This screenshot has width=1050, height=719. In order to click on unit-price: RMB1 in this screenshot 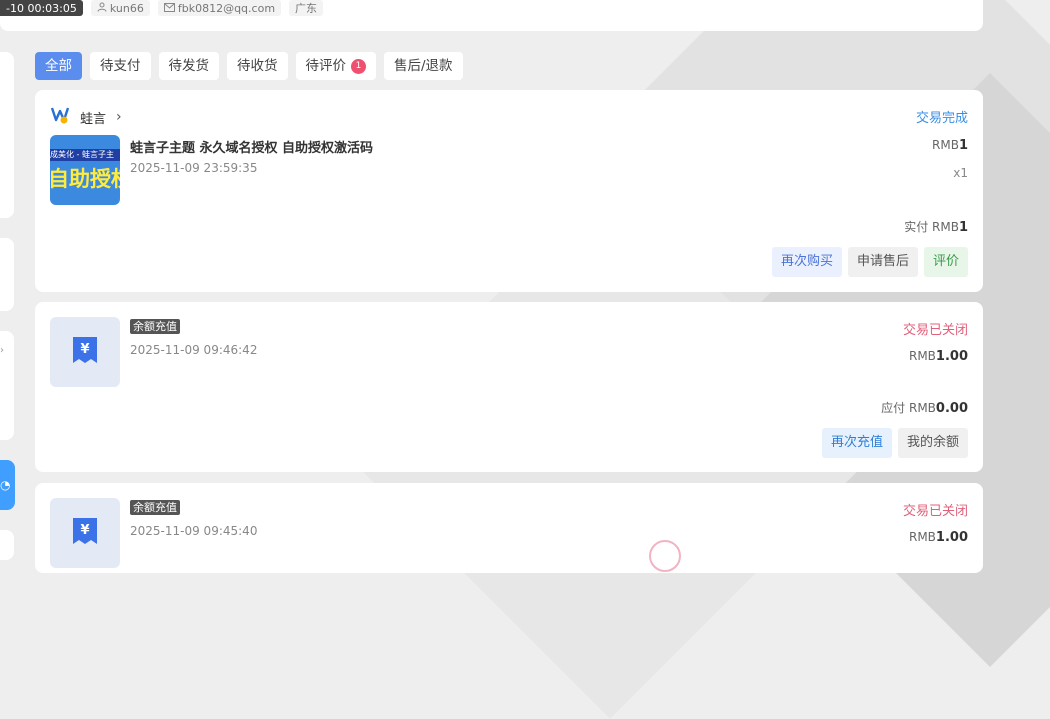, I will do `click(950, 145)`.